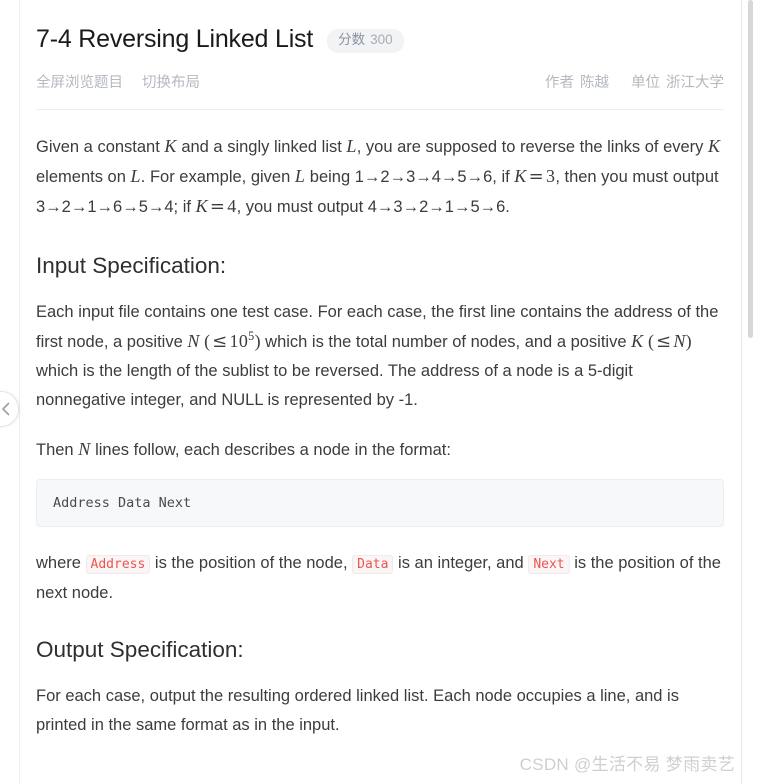  Describe the element at coordinates (217, 177) in the screenshot. I see `intro-text-5: . For example, given` at that location.